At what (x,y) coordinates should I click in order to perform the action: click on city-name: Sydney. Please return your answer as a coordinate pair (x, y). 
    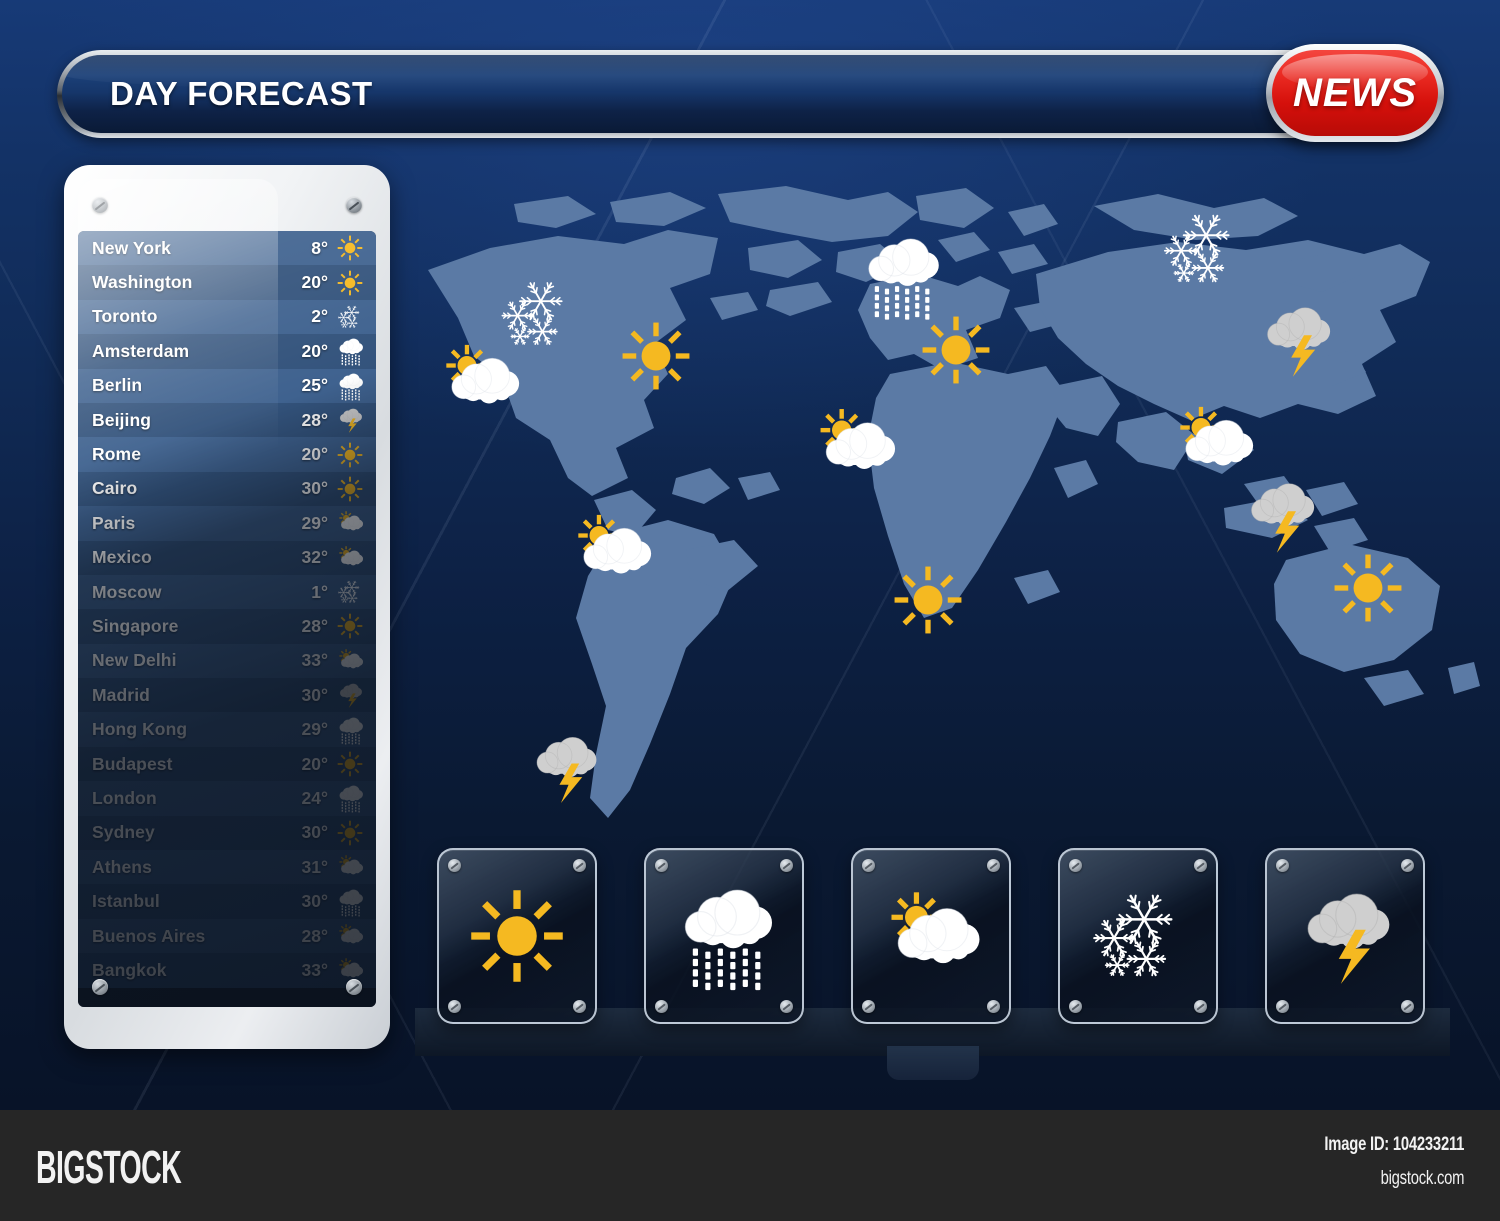
    Looking at the image, I should click on (123, 832).